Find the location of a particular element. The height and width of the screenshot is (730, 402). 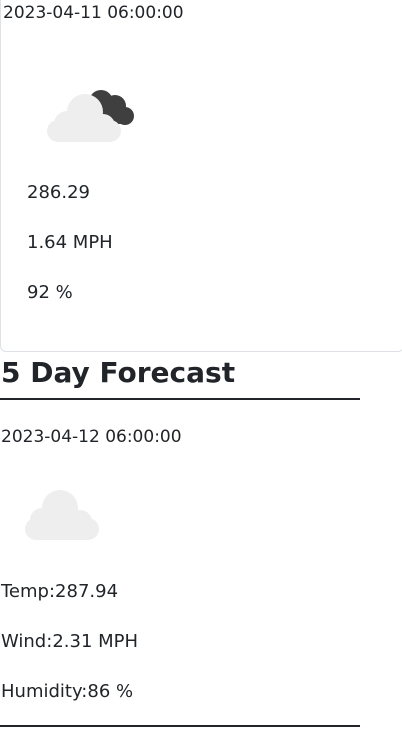

cloud-icon is located at coordinates (62, 515).